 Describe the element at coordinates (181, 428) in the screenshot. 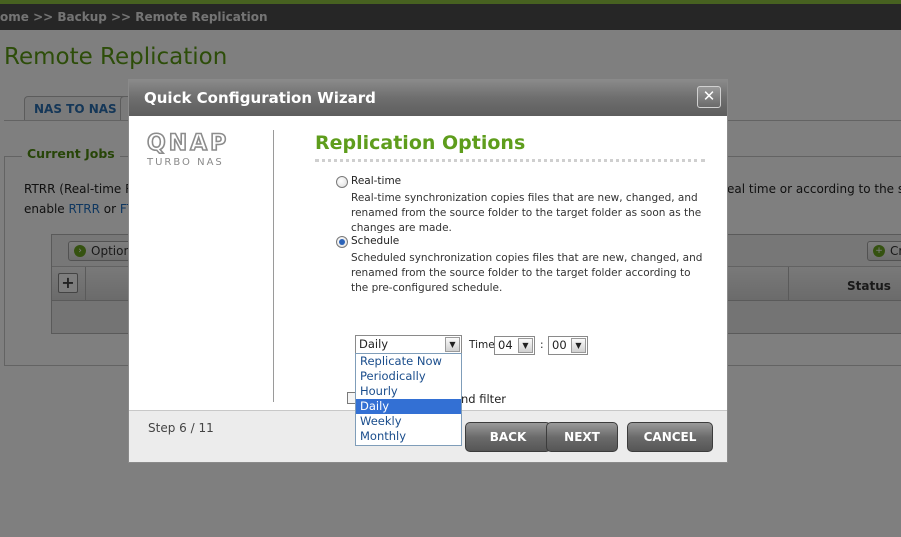

I see `step-indicator: Step 6 / 11` at that location.